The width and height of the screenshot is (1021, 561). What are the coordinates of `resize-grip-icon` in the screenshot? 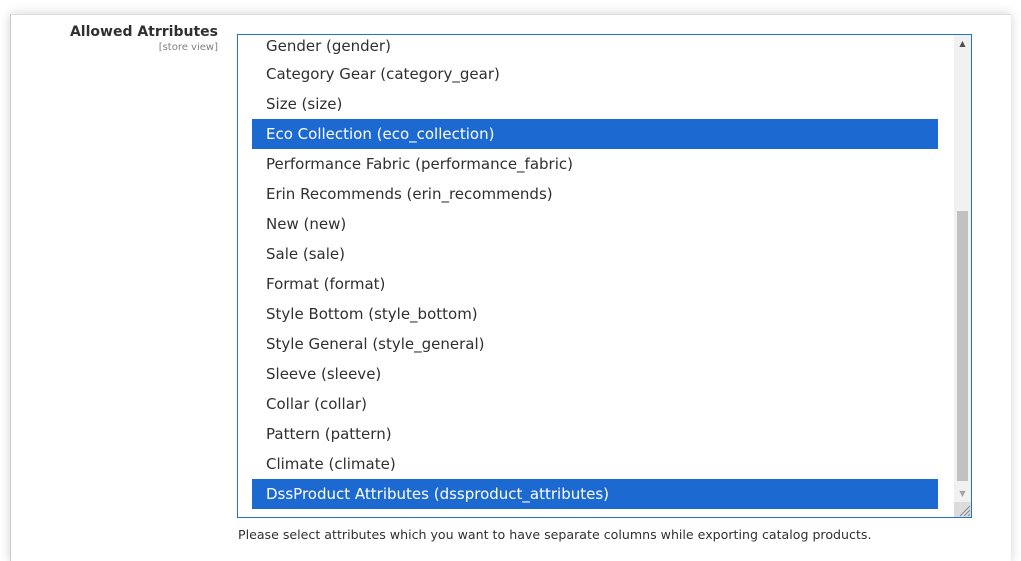 It's located at (962, 509).